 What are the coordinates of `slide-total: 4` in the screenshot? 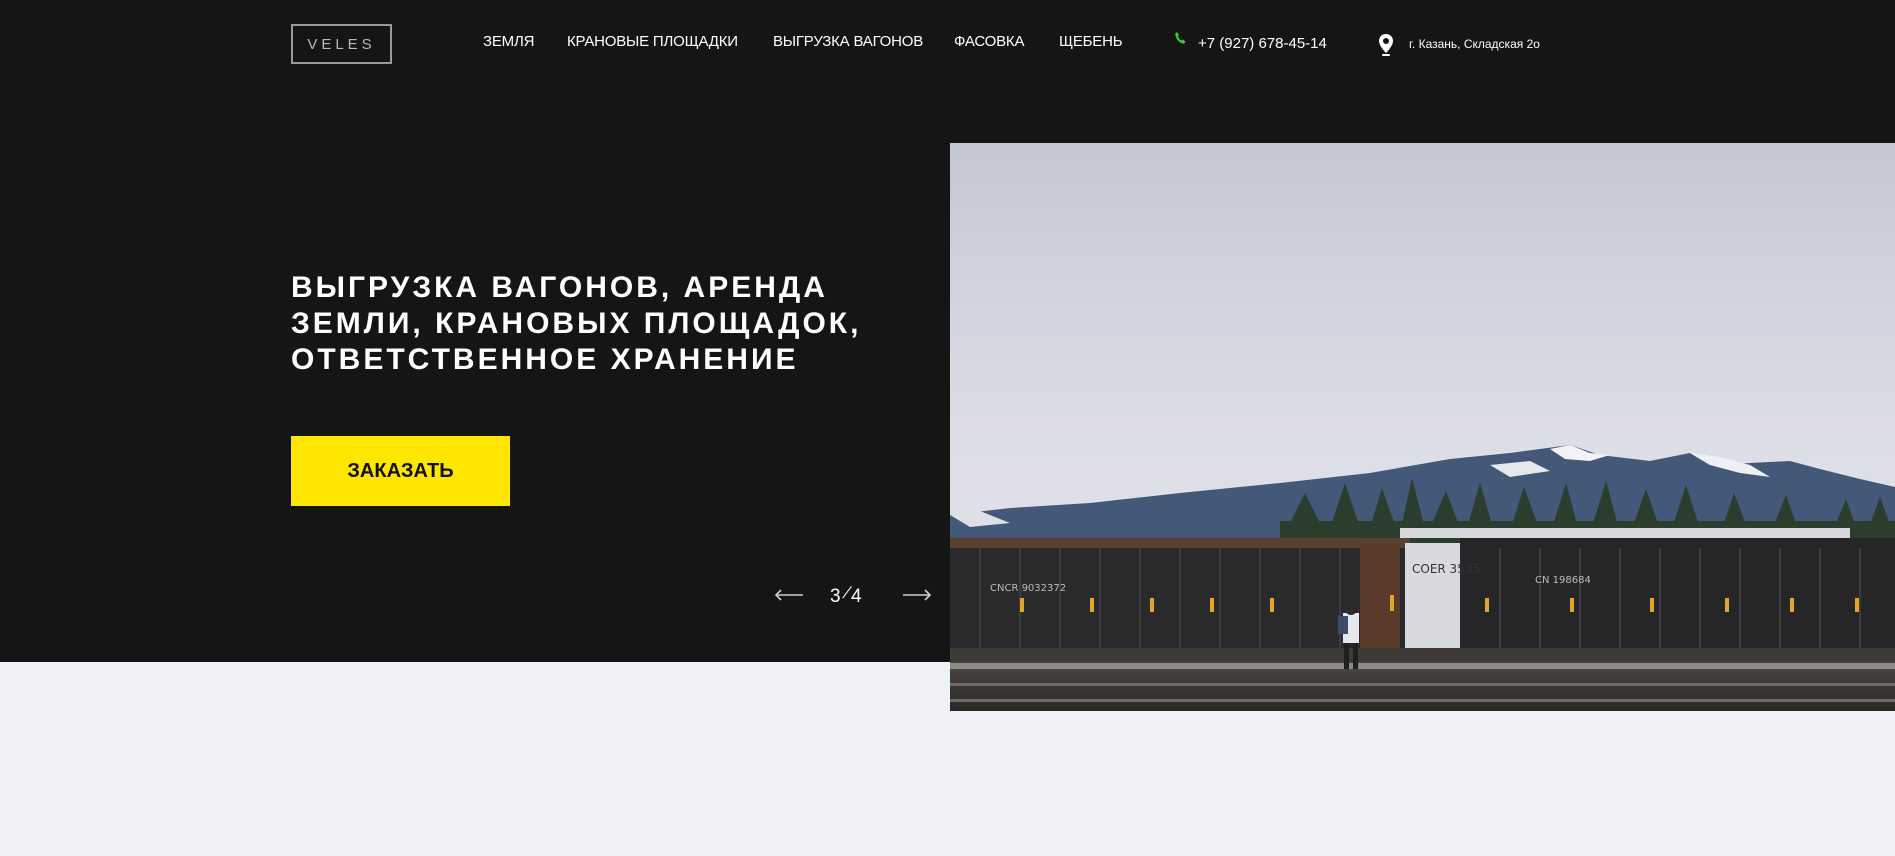 It's located at (856, 596).